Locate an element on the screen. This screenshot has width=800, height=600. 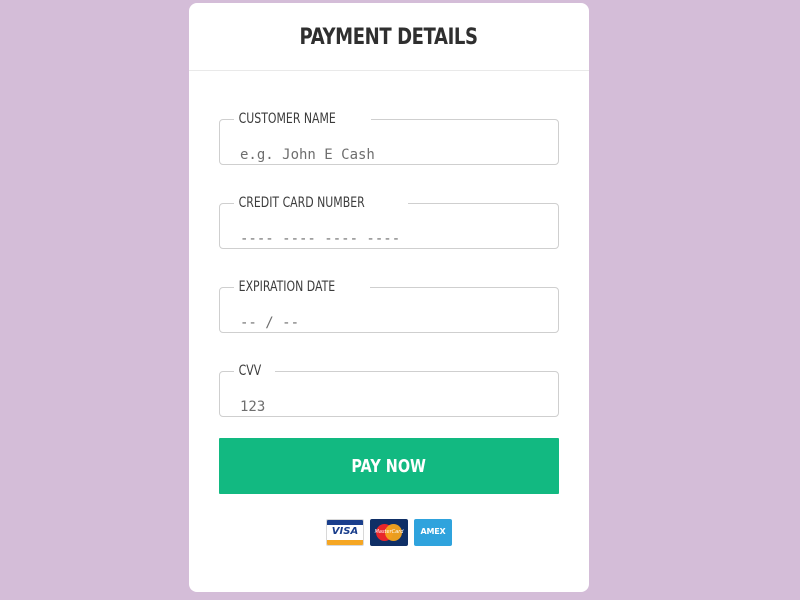
accepted-cards: VISA MasterCard AMEX is located at coordinates (389, 532).